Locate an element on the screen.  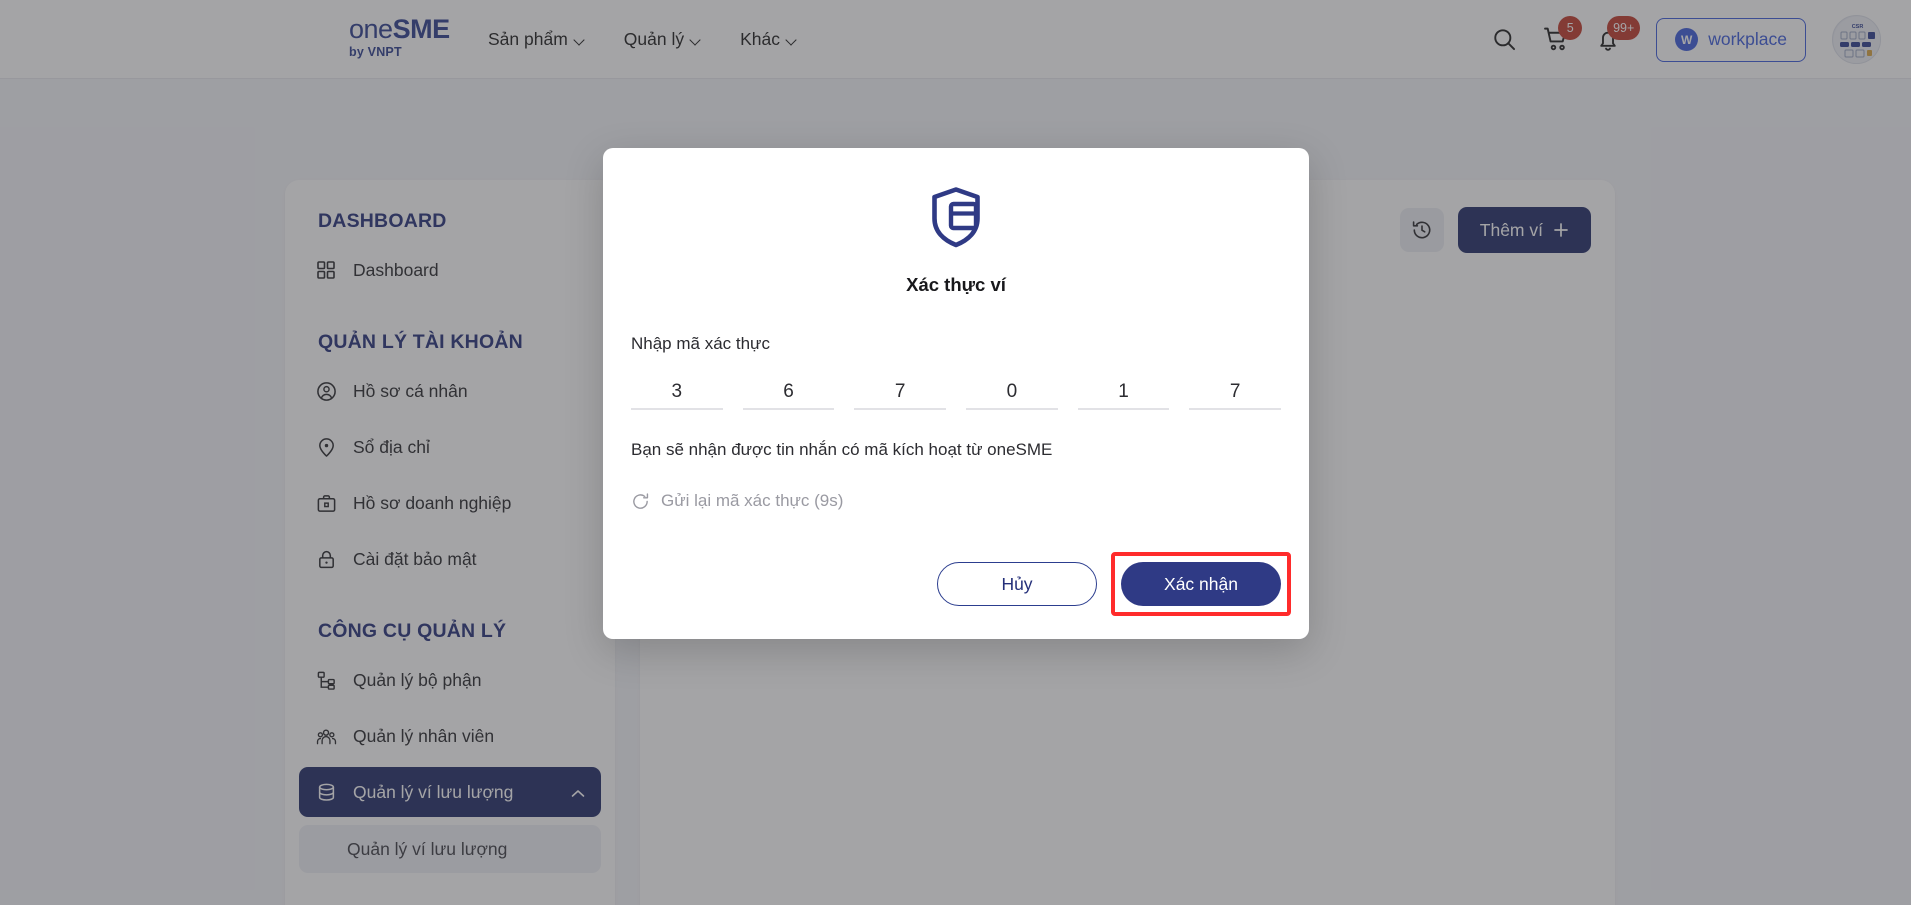
shield-wallet-icon is located at coordinates (956, 217).